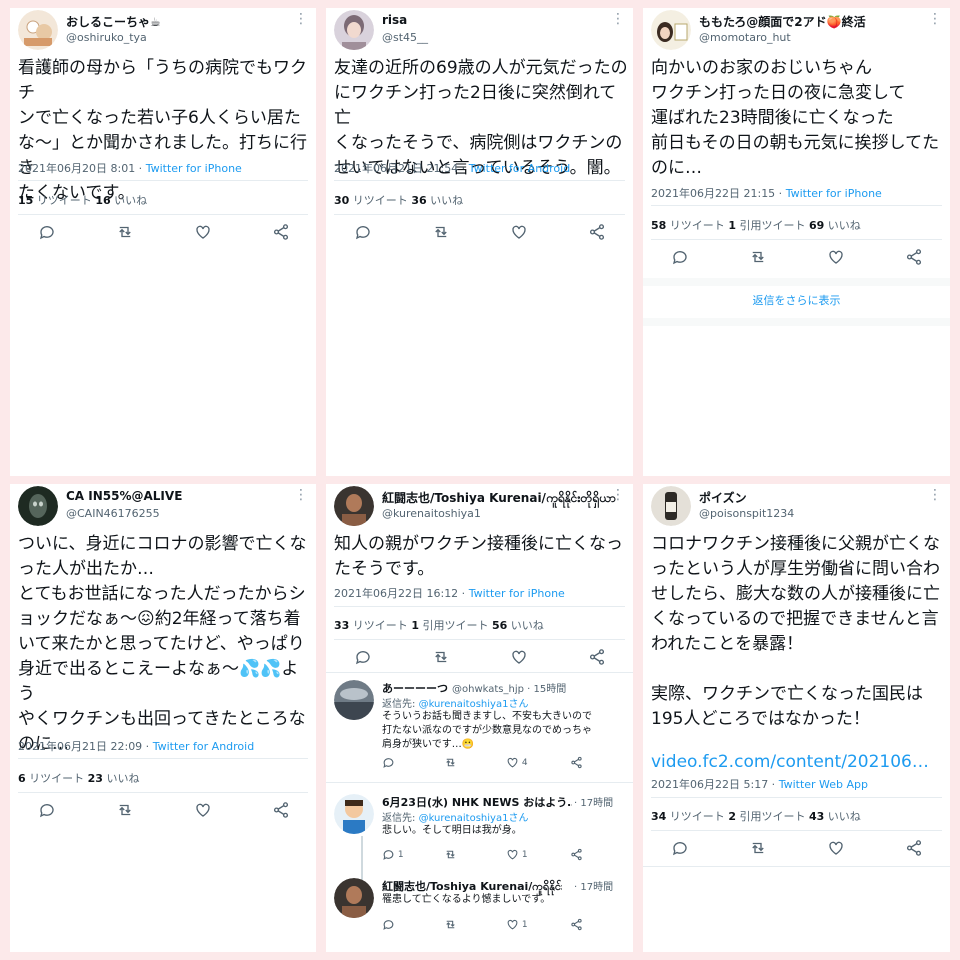 The width and height of the screenshot is (960, 960). Describe the element at coordinates (25, 200) in the screenshot. I see `retweet-count: 15` at that location.